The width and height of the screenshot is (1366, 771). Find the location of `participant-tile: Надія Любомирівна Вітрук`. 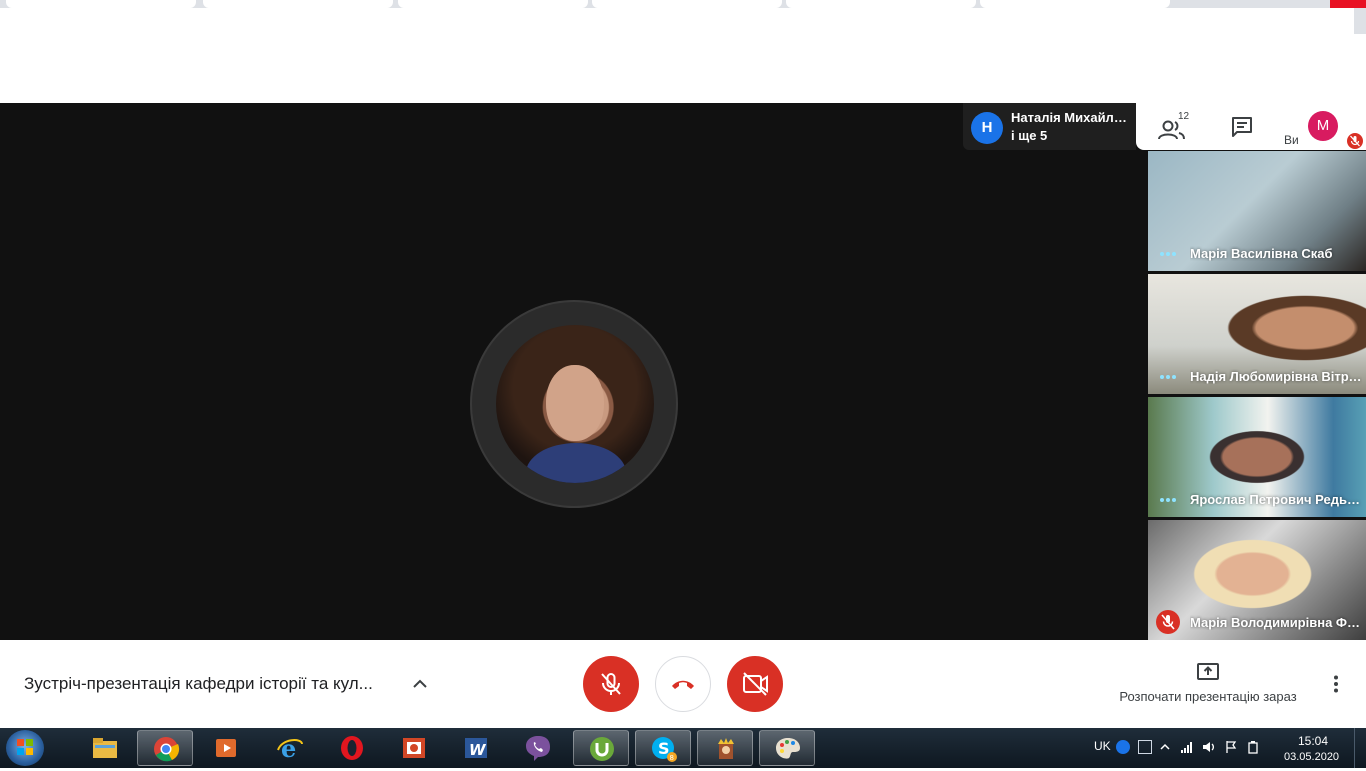

participant-tile: Надія Любомирівна Вітрук is located at coordinates (1257, 334).